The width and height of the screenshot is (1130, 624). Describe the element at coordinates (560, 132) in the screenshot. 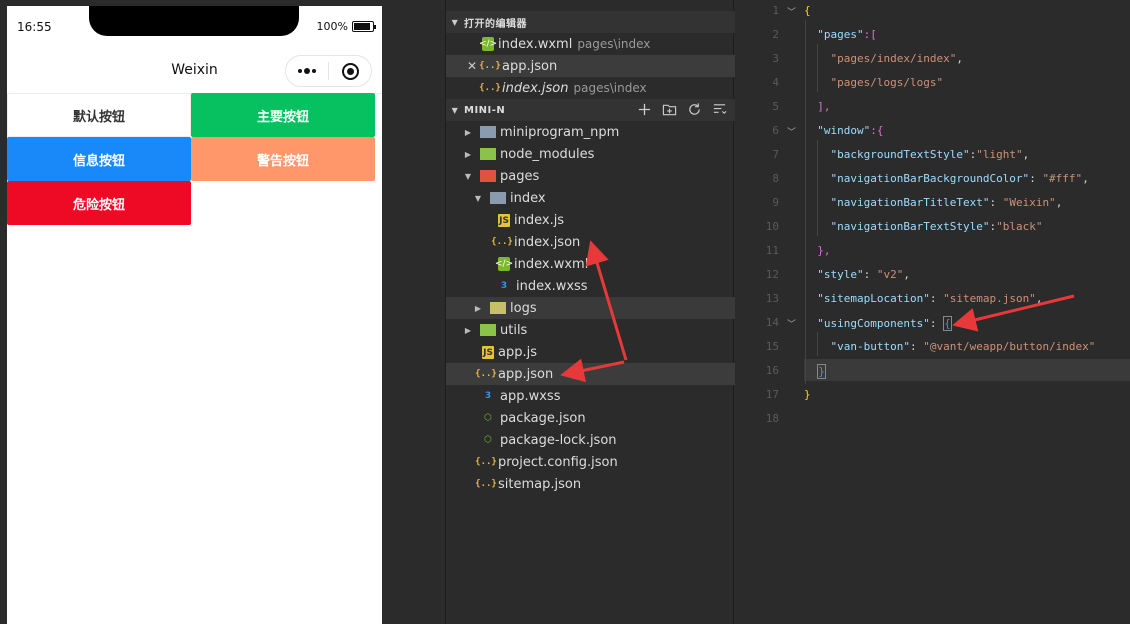

I see `tree-item-label: miniprogram_npm` at that location.